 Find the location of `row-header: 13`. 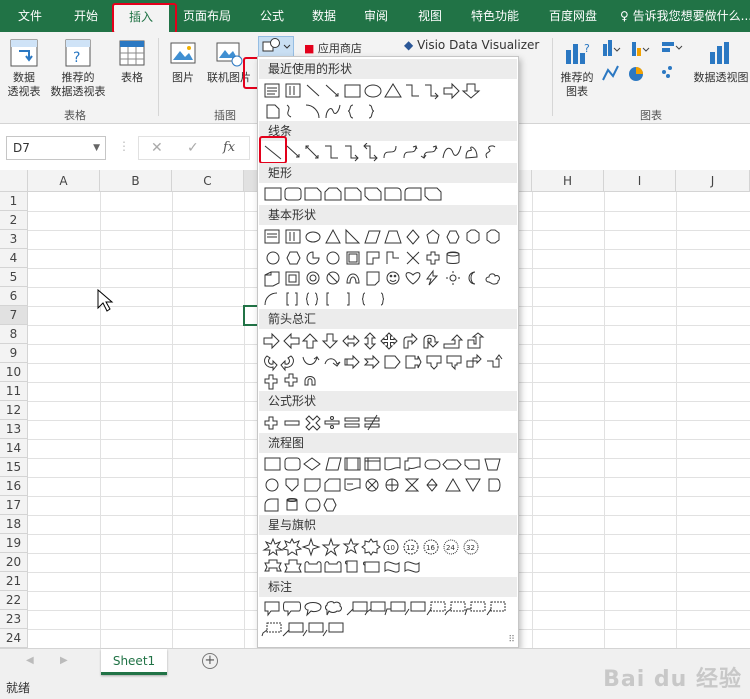

row-header: 13 is located at coordinates (14, 429).